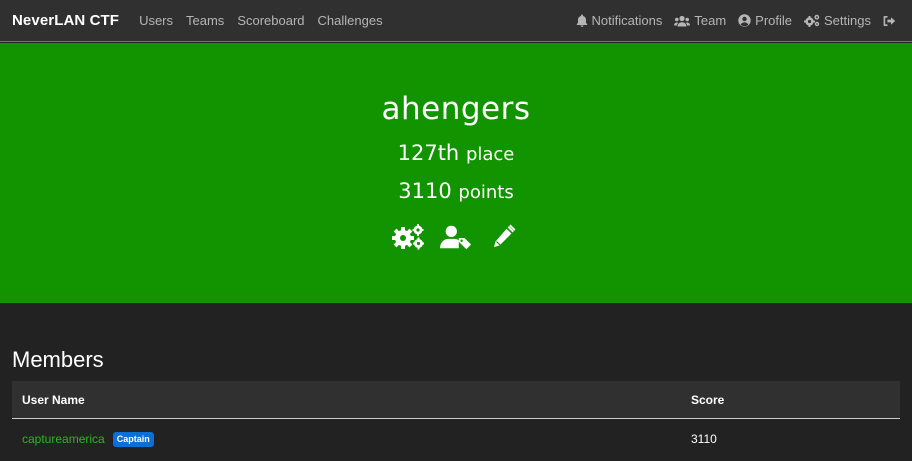 The height and width of the screenshot is (461, 912). I want to click on member-score: 3110, so click(704, 439).